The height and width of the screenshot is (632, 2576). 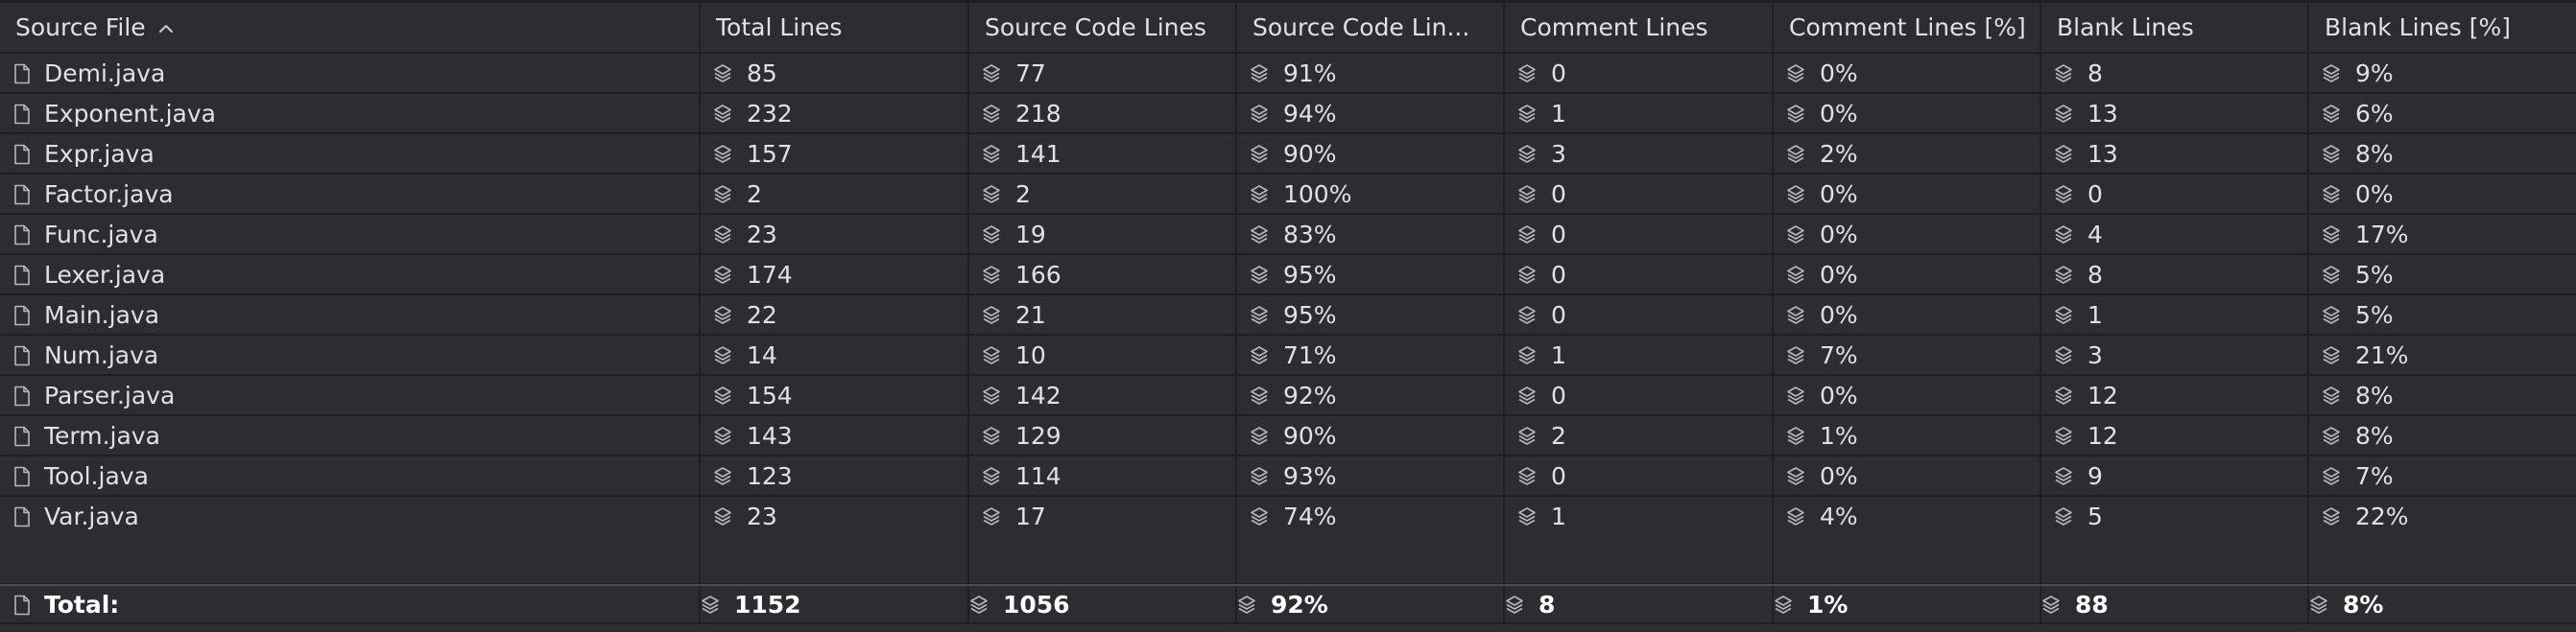 I want to click on metric-value: 1, so click(x=1558, y=516).